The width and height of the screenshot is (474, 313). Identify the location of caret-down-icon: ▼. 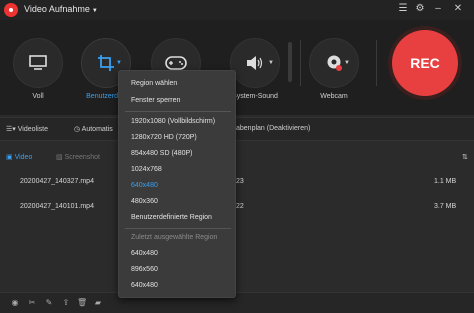
(94, 11).